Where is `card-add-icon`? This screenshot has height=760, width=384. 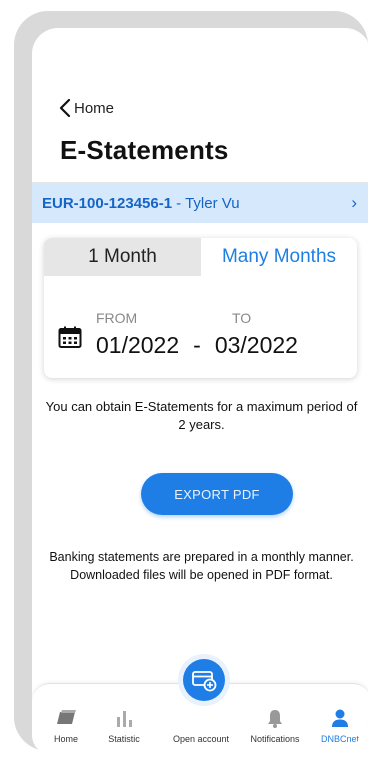
card-add-icon is located at coordinates (204, 681).